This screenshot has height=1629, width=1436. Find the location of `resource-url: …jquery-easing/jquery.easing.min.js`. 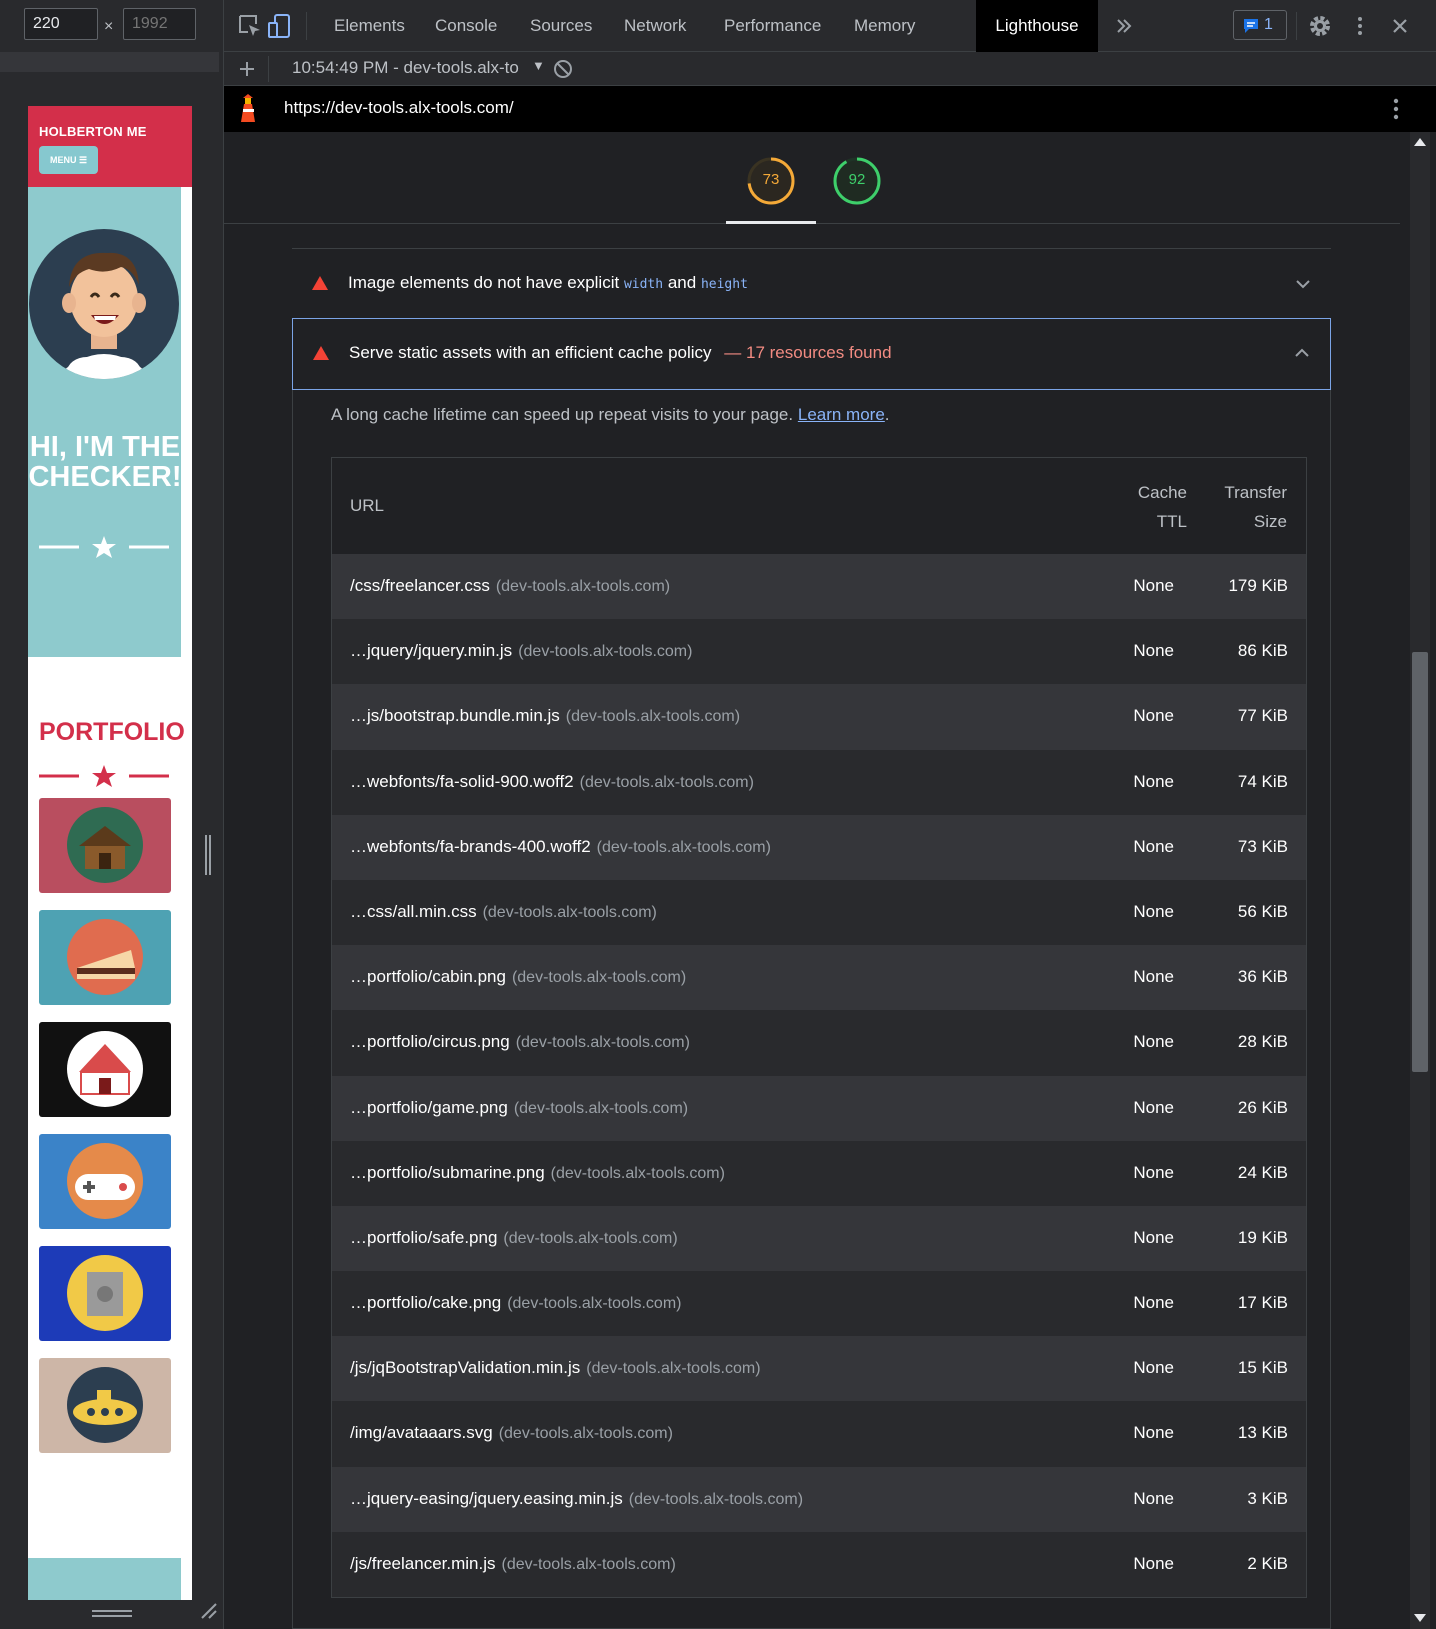

resource-url: …jquery-easing/jquery.easing.min.js is located at coordinates (486, 1498).